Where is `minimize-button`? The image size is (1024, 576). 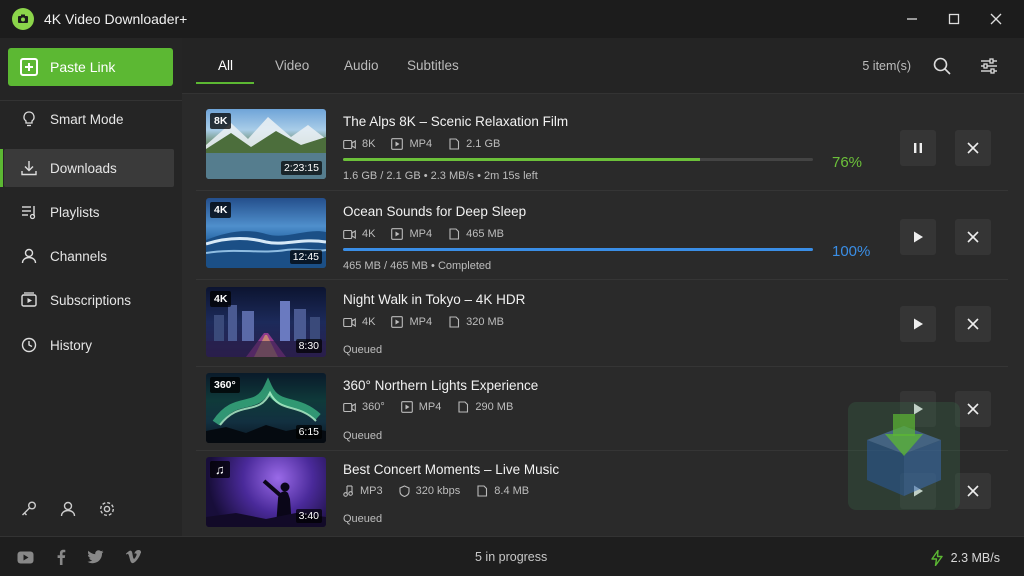 minimize-button is located at coordinates (912, 19).